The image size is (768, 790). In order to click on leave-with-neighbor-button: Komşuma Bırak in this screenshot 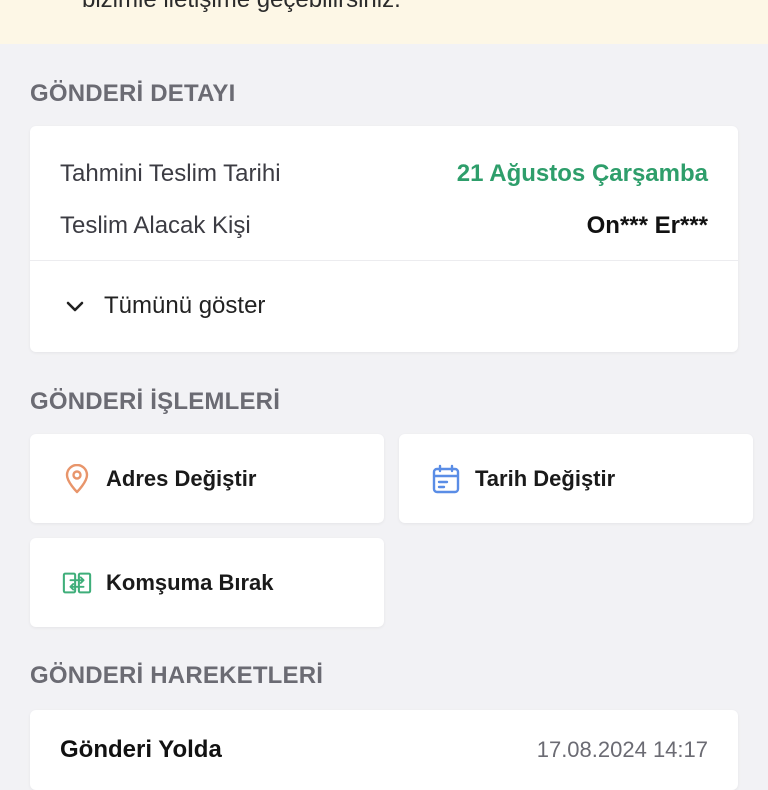, I will do `click(207, 582)`.